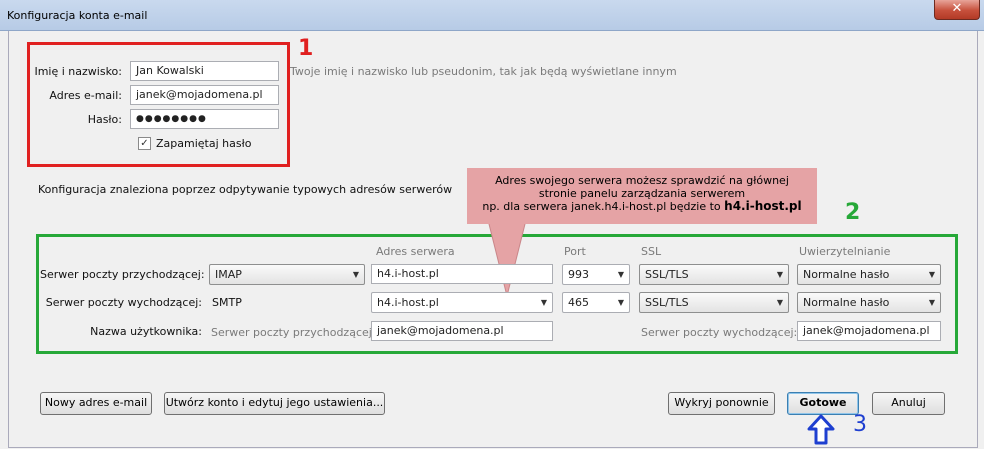  I want to click on header-ssl: SSL, so click(651, 251).